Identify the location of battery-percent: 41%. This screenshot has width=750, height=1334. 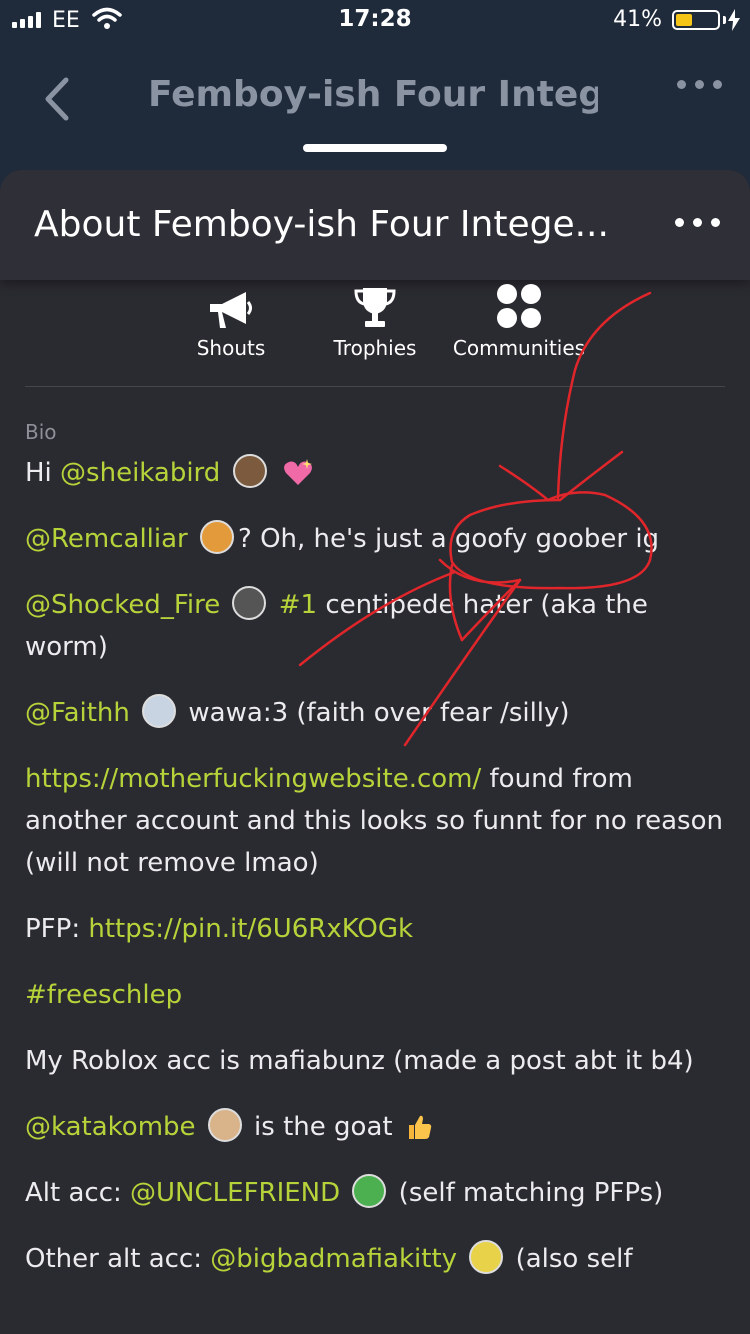
(637, 19).